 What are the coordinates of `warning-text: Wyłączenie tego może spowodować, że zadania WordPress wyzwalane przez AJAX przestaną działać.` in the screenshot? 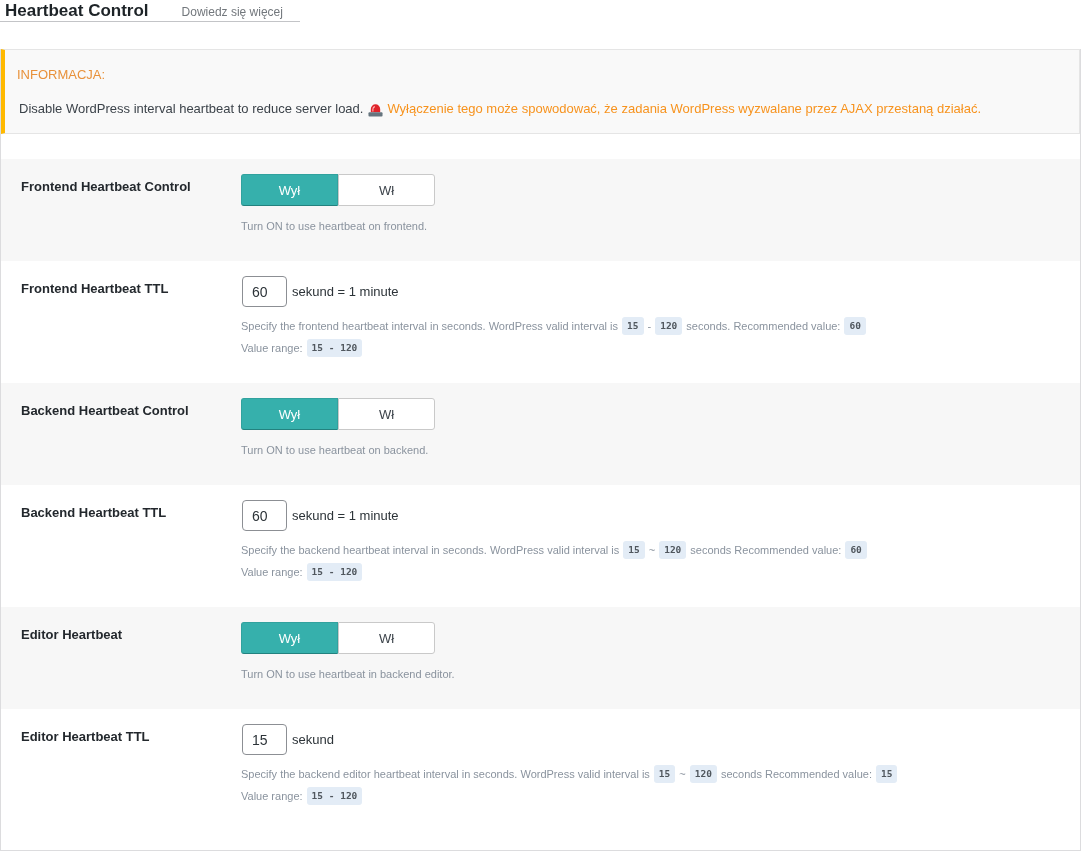 It's located at (684, 109).